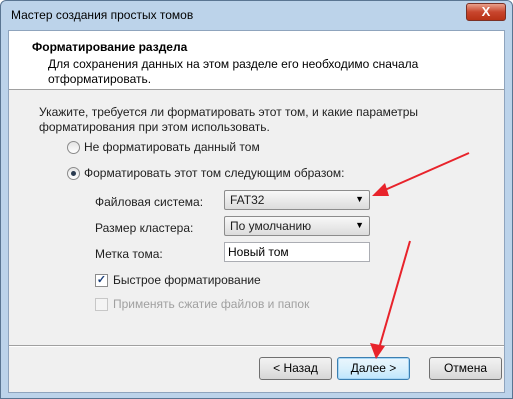 This screenshot has width=513, height=399. Describe the element at coordinates (102, 15) in the screenshot. I see `window-title: Мастер создания простых томов` at that location.